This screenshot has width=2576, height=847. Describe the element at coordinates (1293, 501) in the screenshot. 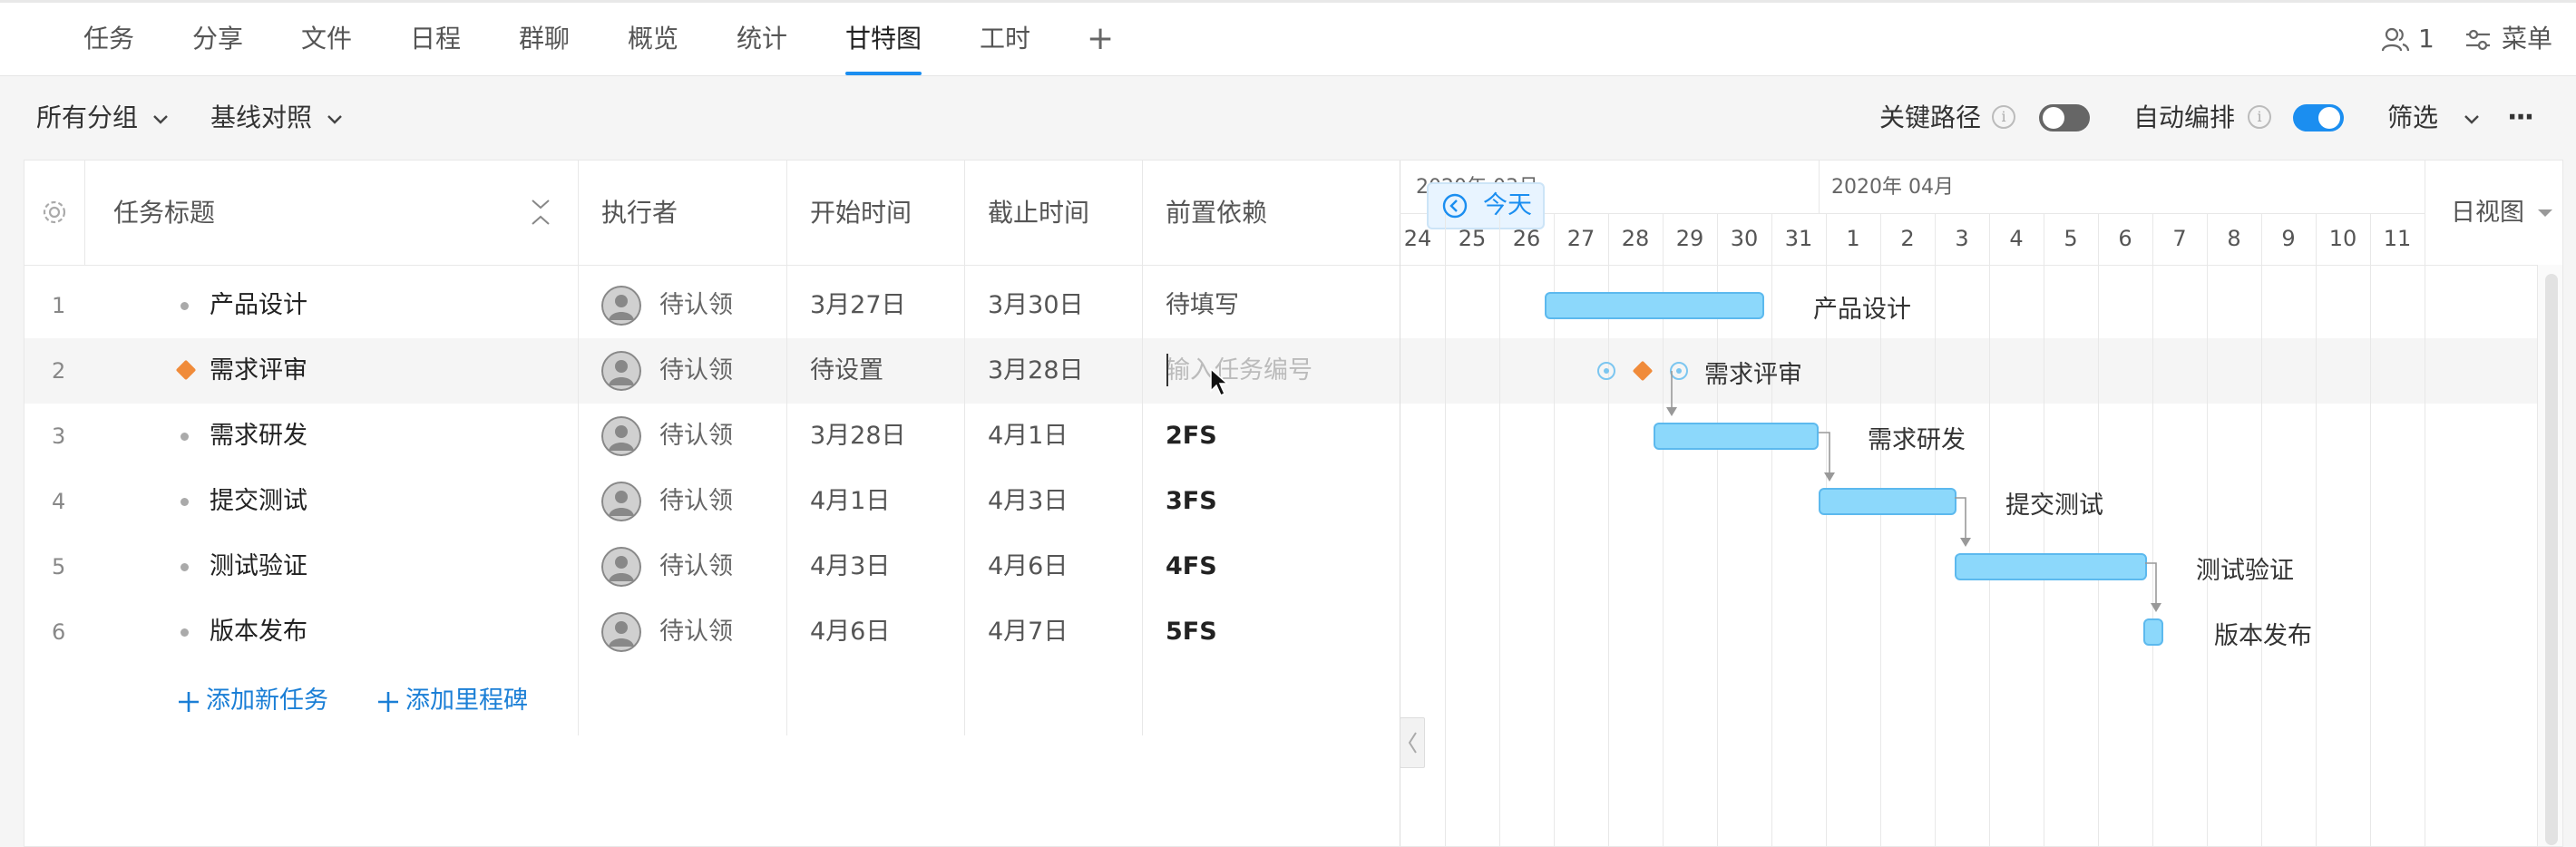

I see `table-row: 4 提交测试 待认领 4月1日 4月3日 3FS` at that location.